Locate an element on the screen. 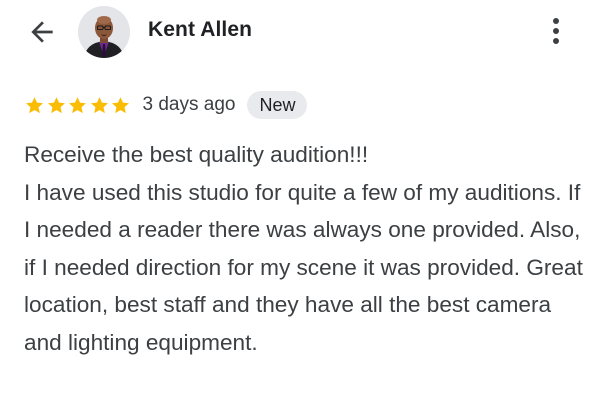 The height and width of the screenshot is (417, 600). reviewer-name: Kent Allen is located at coordinates (200, 30).